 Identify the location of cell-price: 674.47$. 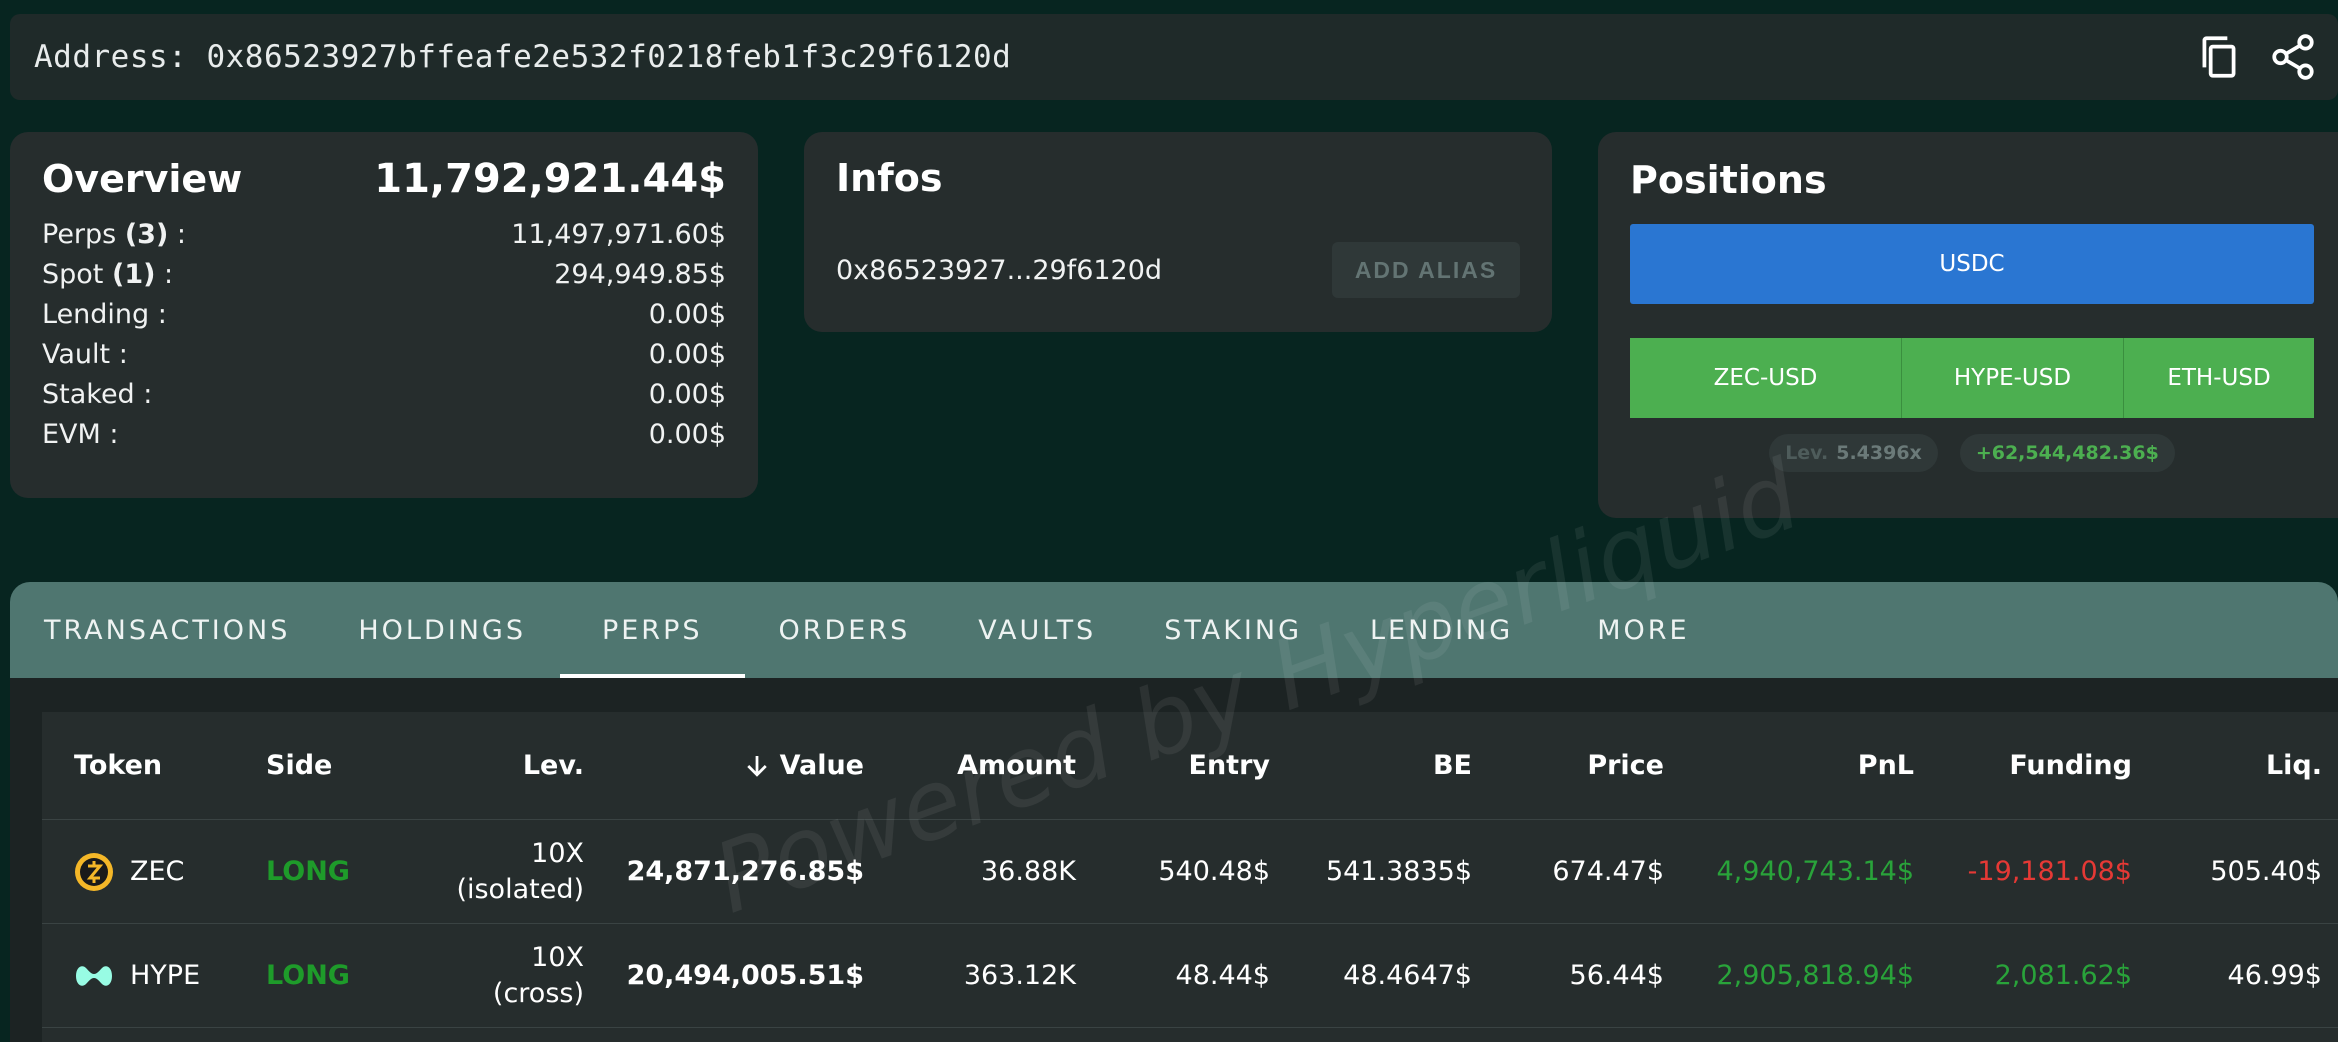
(1608, 871).